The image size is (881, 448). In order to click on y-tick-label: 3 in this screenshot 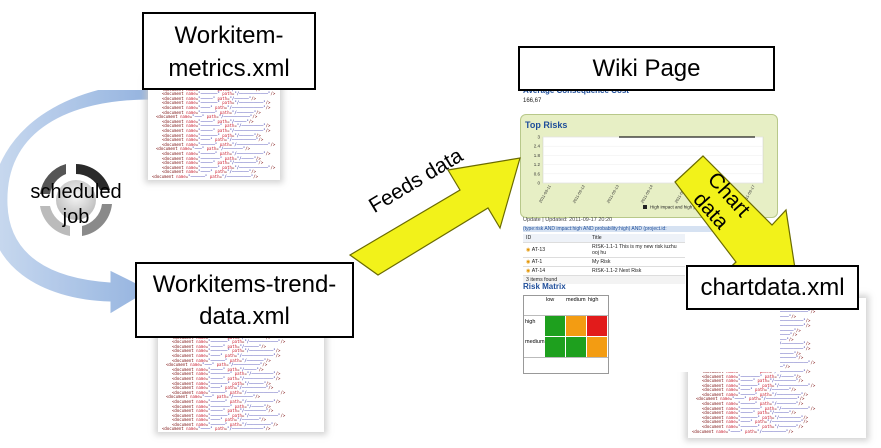, I will do `click(538, 137)`.